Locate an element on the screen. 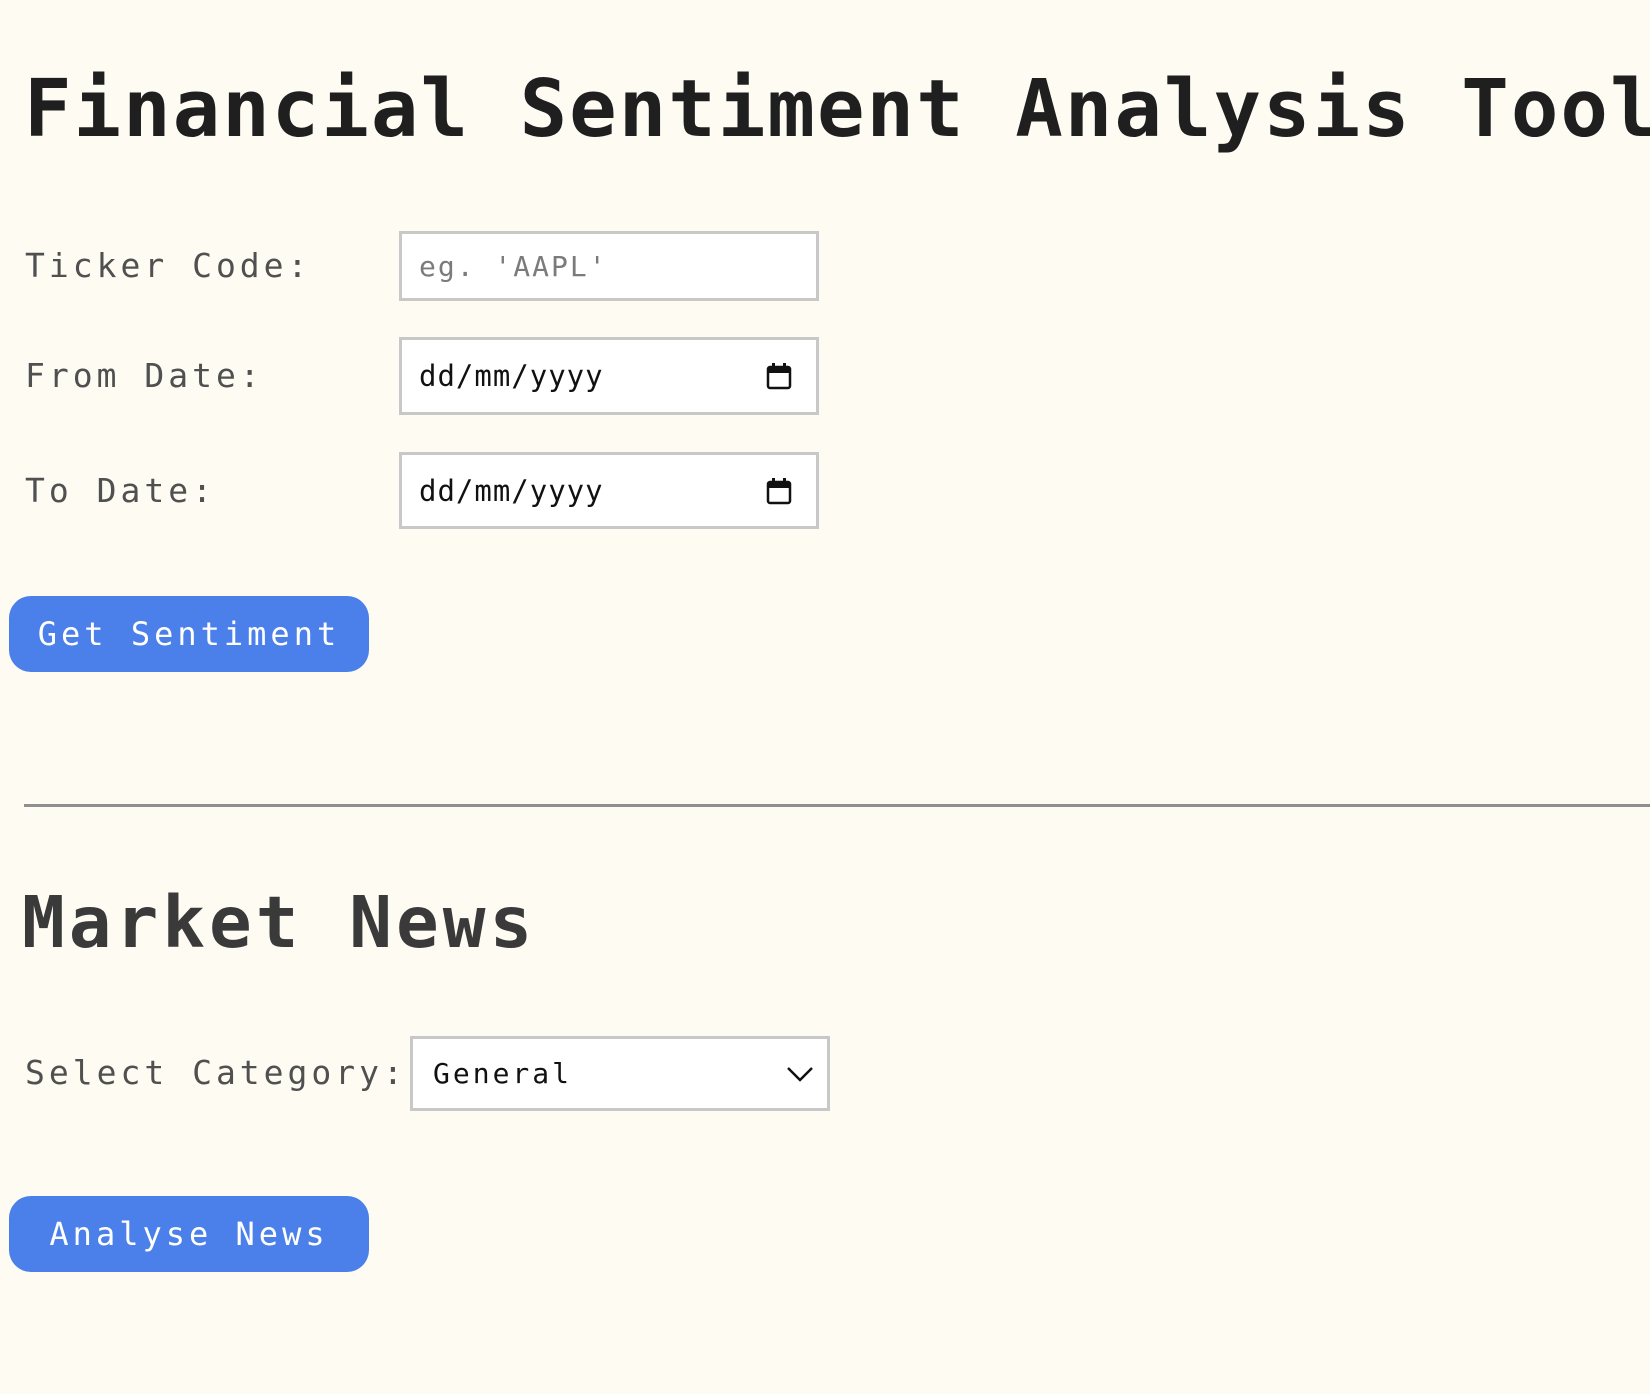 This screenshot has width=1650, height=1394. ticker-code-input: eg. 'AAPL' is located at coordinates (609, 266).